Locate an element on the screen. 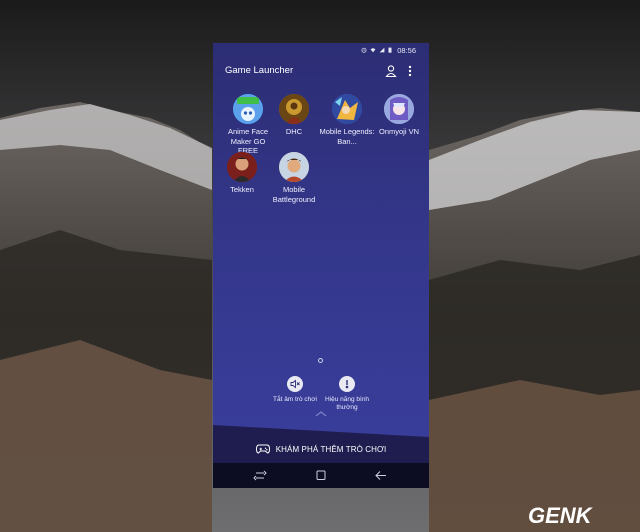 The height and width of the screenshot is (532, 640). tekken-icon is located at coordinates (242, 167).